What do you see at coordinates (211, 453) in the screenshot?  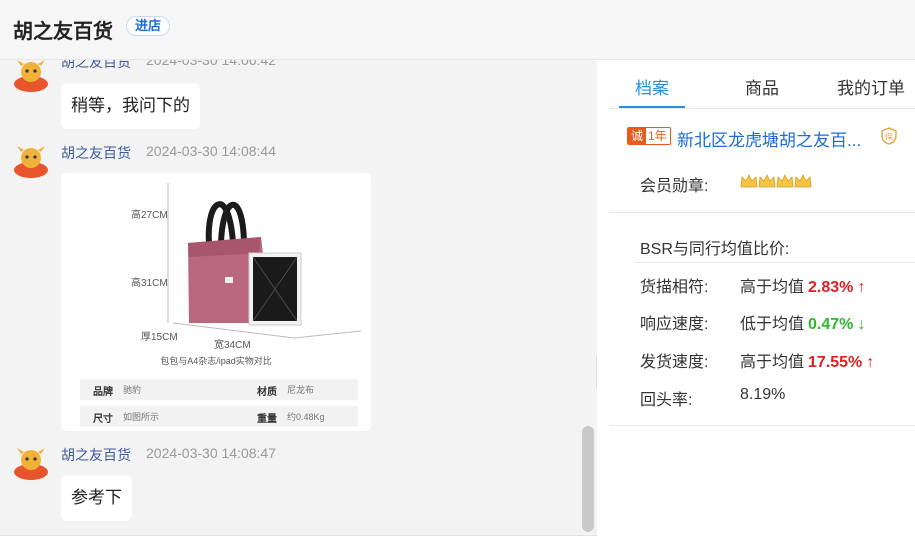 I see `message-time: 2024-03-30 14:08:47` at bounding box center [211, 453].